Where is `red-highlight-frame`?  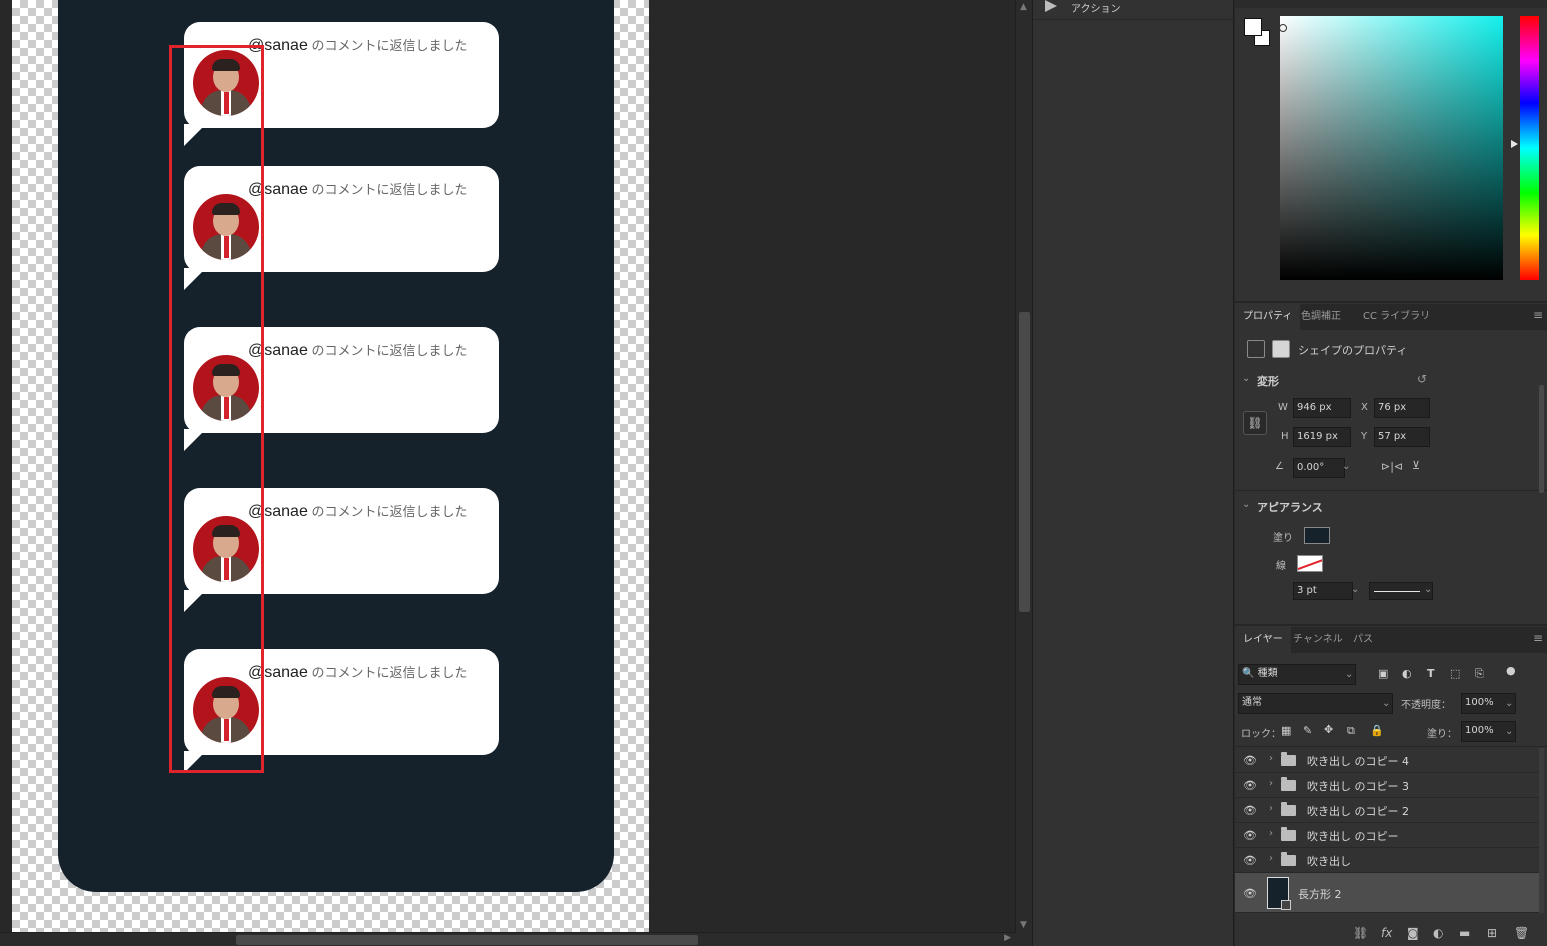
red-highlight-frame is located at coordinates (216, 409).